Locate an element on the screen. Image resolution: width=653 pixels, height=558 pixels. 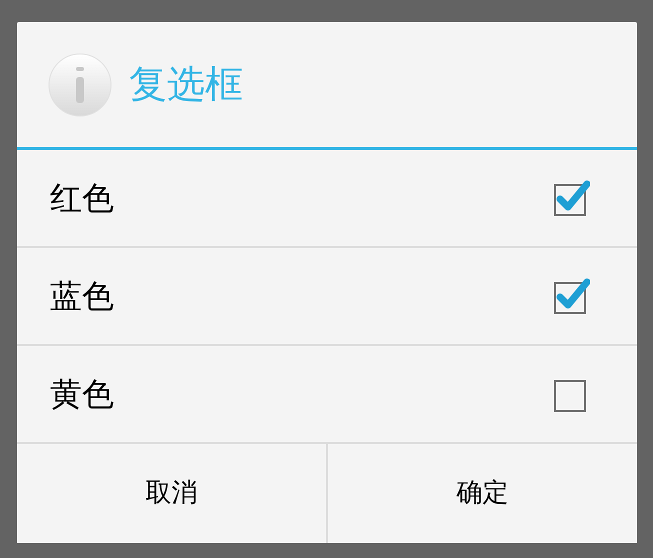
option-label: 黄色 is located at coordinates (82, 394).